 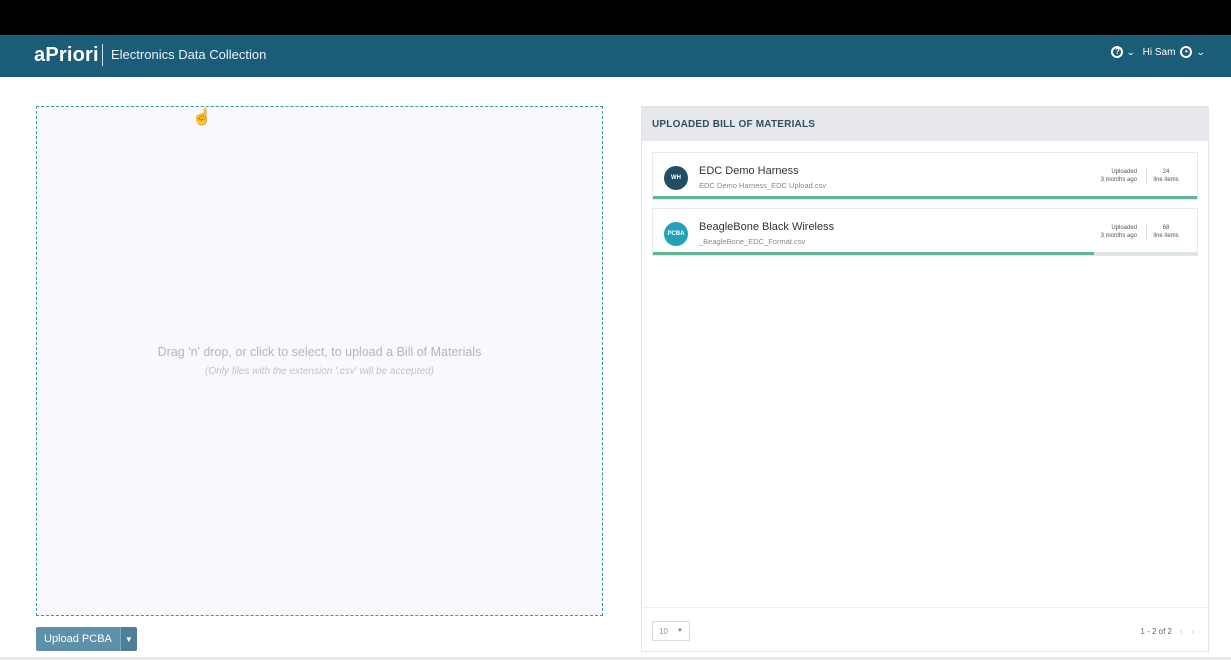 I want to click on line-count-value: 68, so click(x=1166, y=228).